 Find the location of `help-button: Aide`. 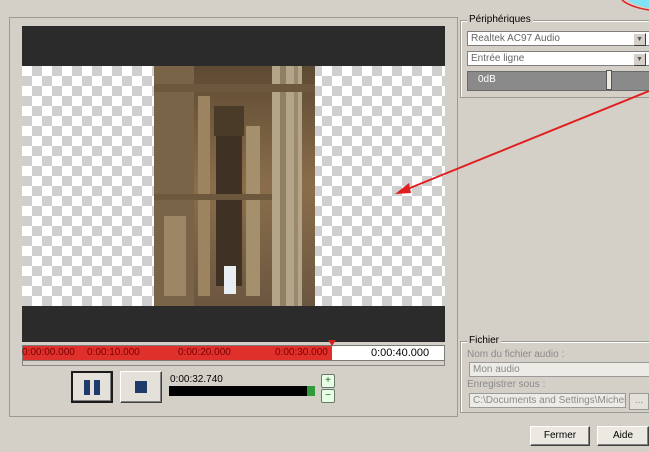

help-button: Aide is located at coordinates (623, 436).